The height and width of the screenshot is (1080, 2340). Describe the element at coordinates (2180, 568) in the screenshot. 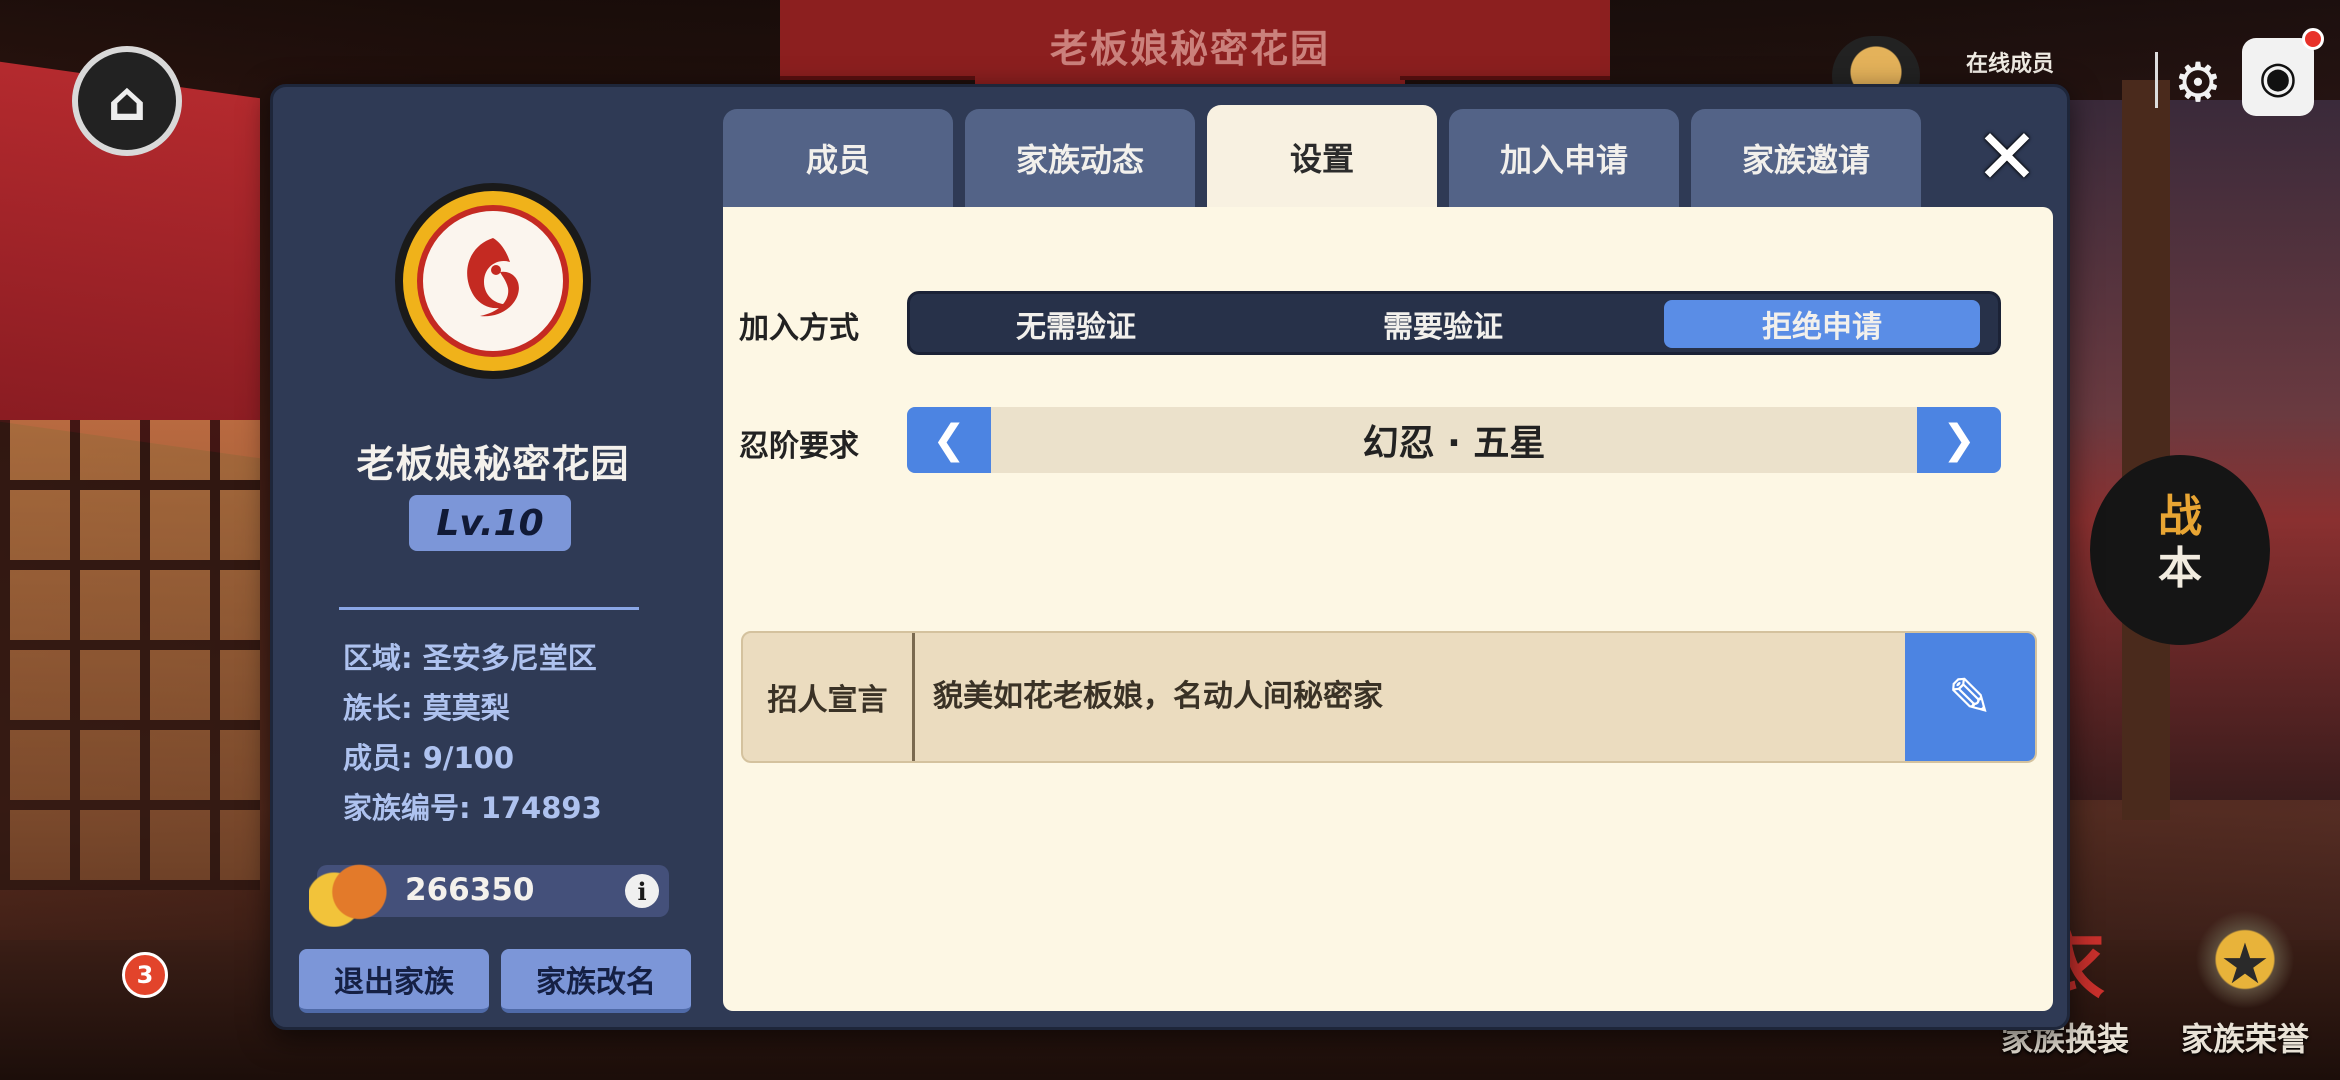

I see `battle-tag-line2: 本` at that location.